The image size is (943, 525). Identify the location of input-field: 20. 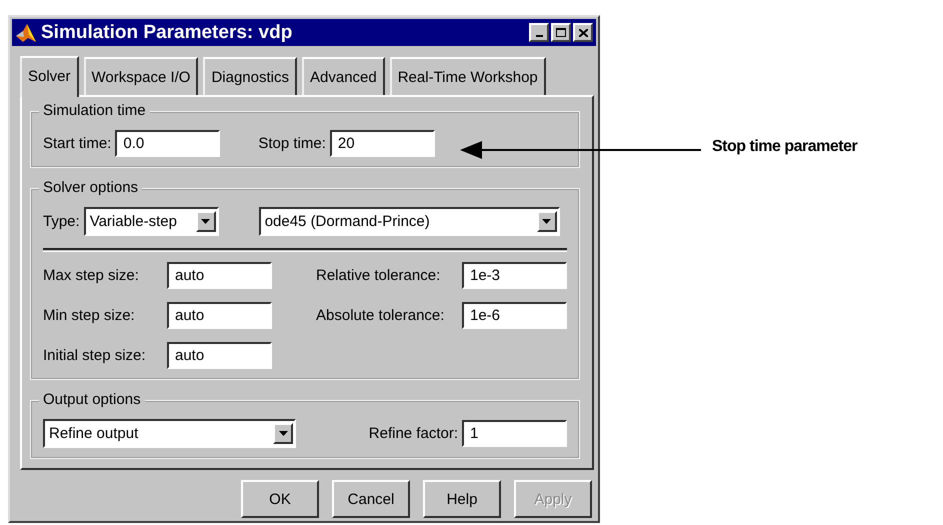
(382, 143).